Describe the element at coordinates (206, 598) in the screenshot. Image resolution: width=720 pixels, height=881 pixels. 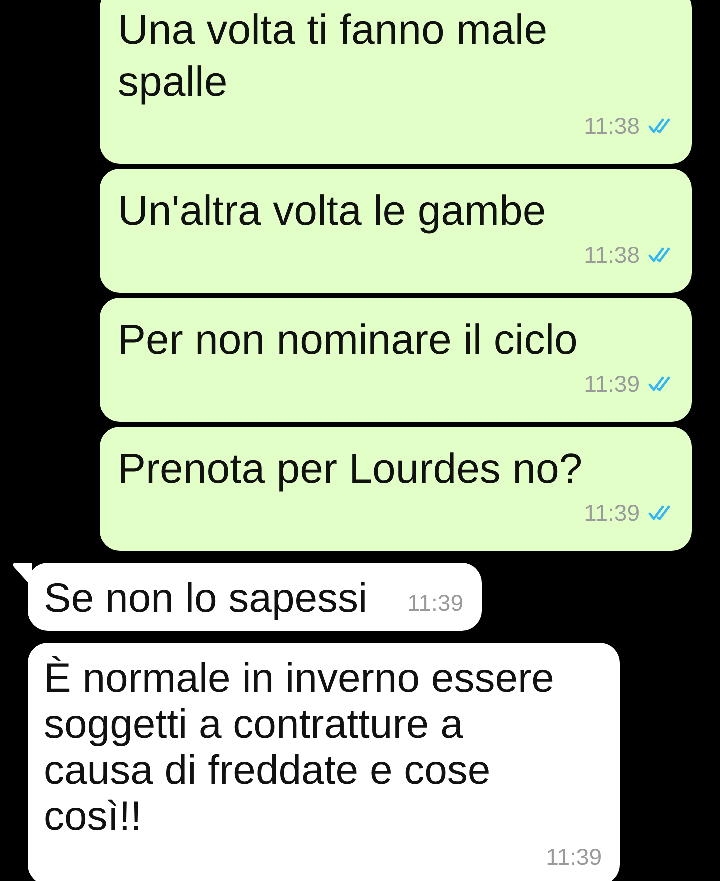
I see `message-text: Se non lo sapessi` at that location.